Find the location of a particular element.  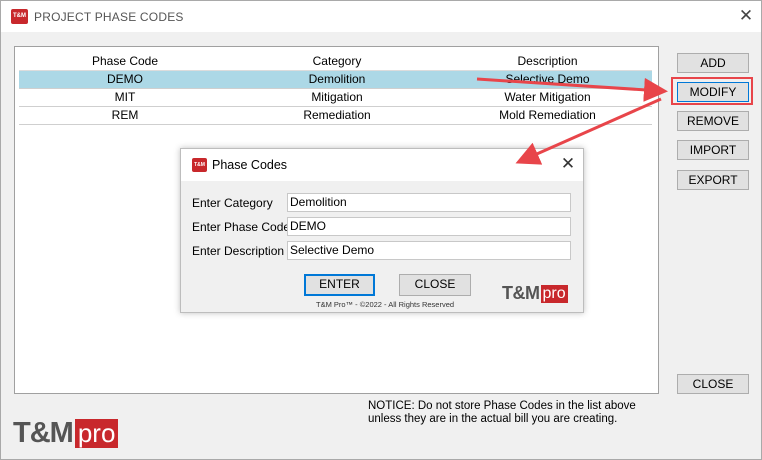

annotation-arrows is located at coordinates (572, 121).